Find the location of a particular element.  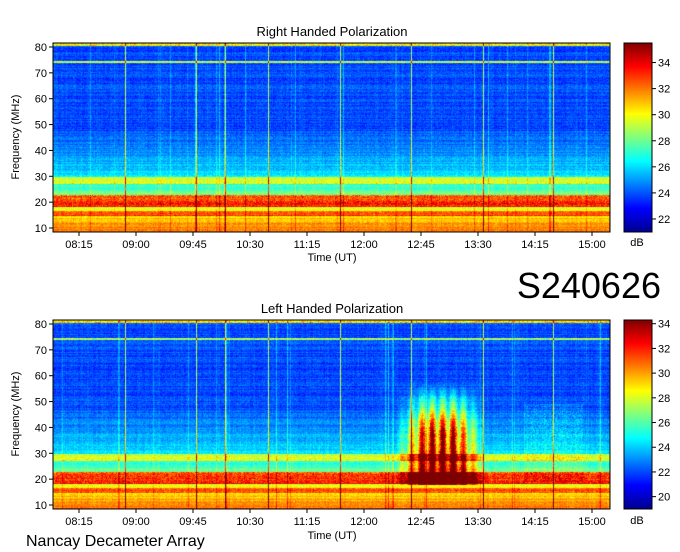

colorbar: 22 24 26 28 30 32 34 dB is located at coordinates (646, 145).